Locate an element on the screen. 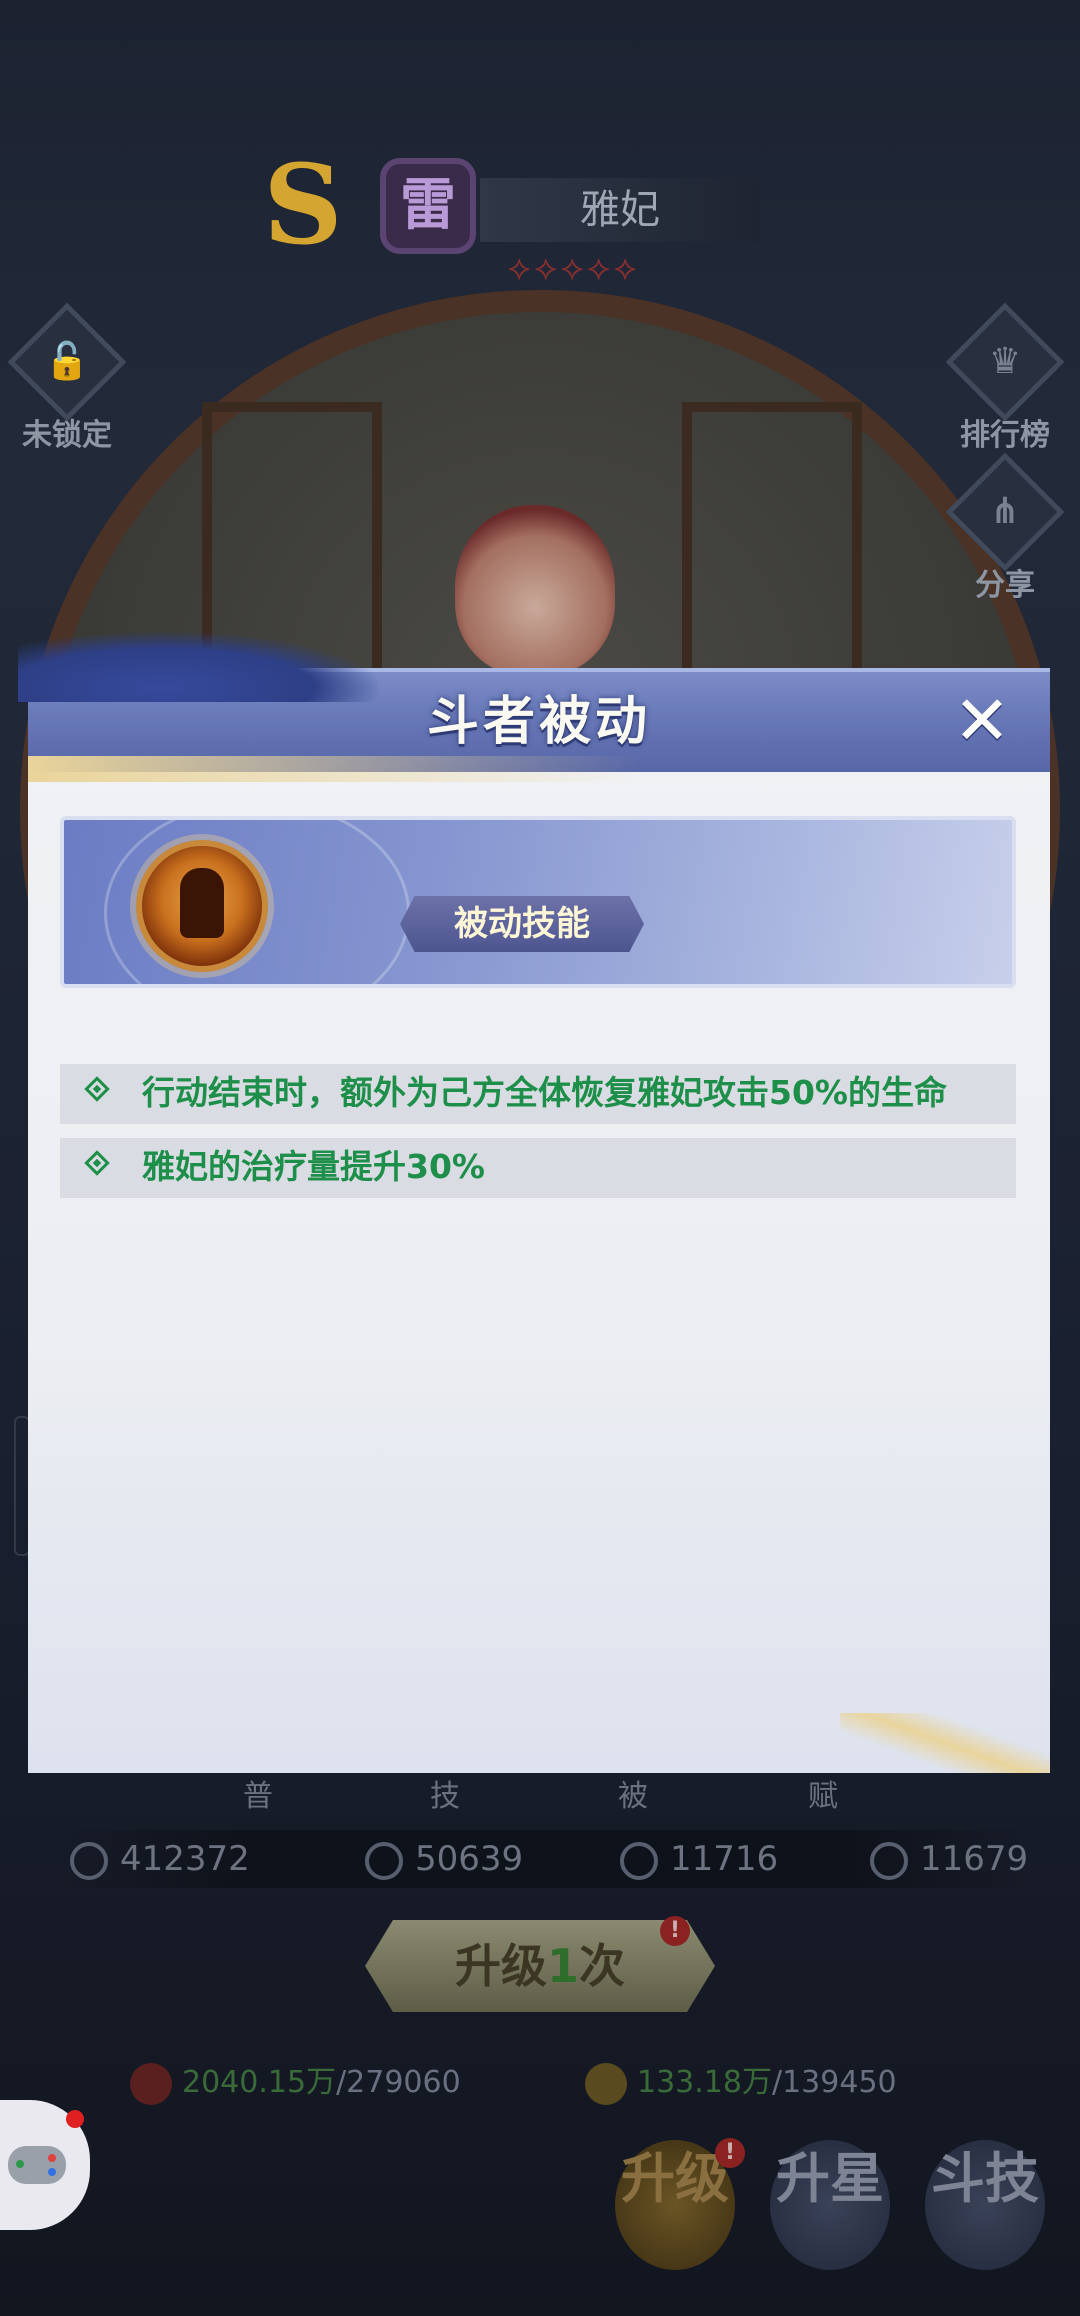 The width and height of the screenshot is (1080, 2316). skill-tab-skill: 技 is located at coordinates (445, 1797).